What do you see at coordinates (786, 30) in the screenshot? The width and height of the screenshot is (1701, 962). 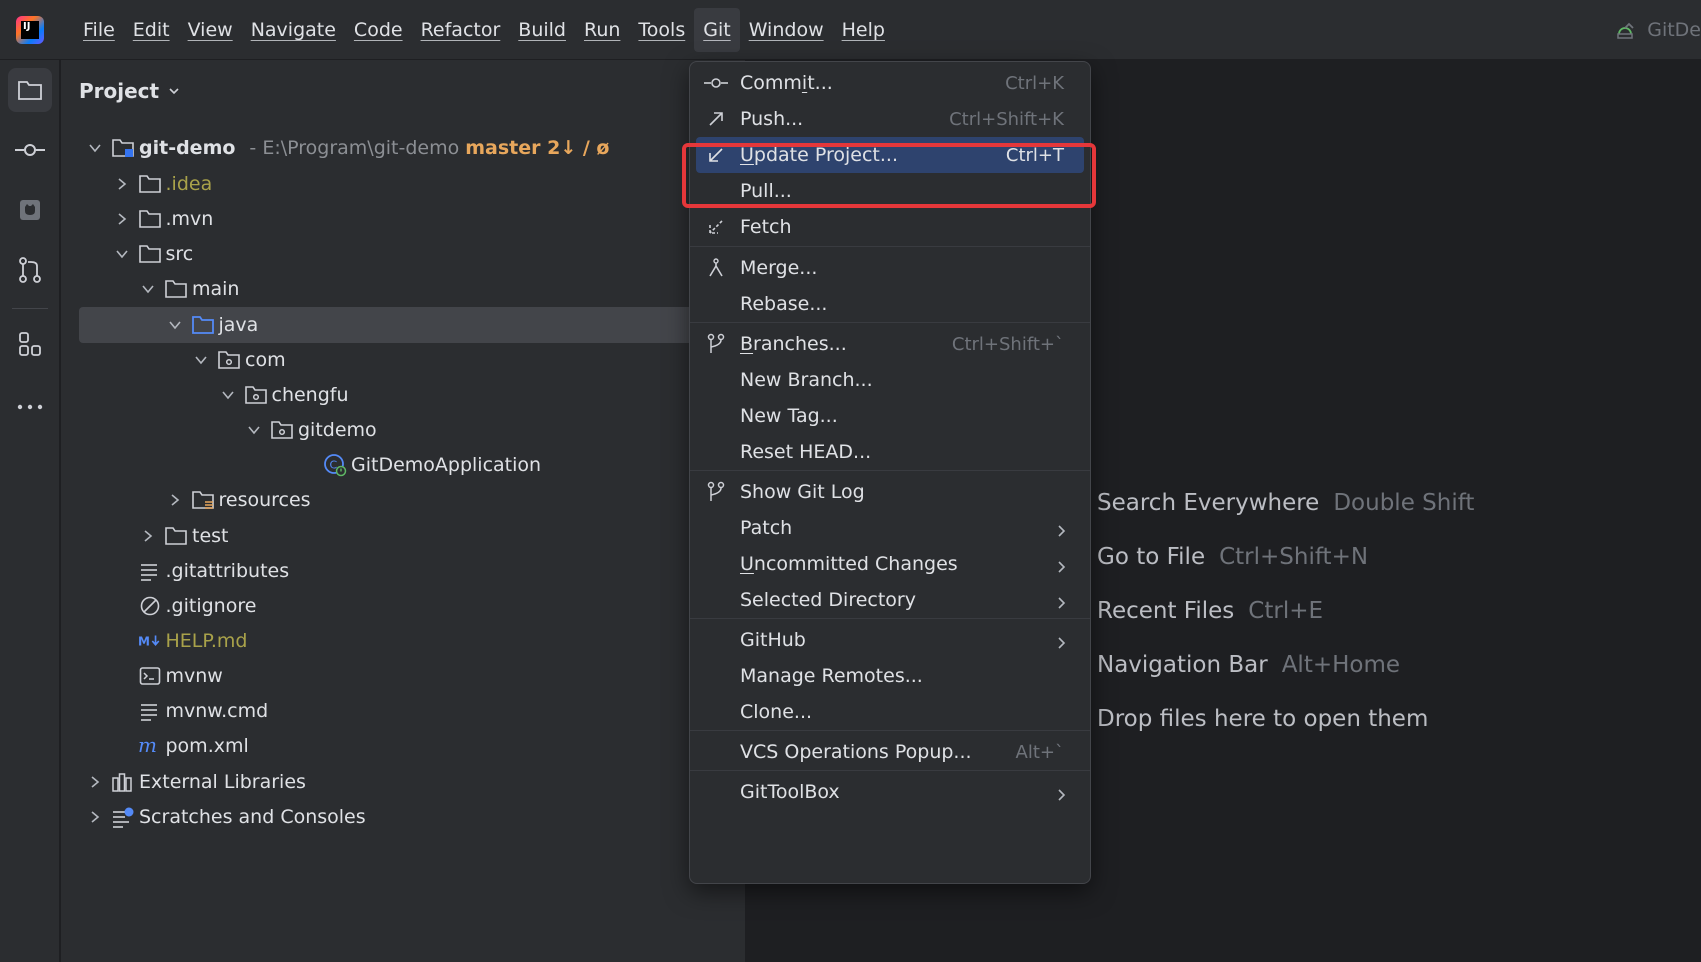 I see `menu-window: Window` at bounding box center [786, 30].